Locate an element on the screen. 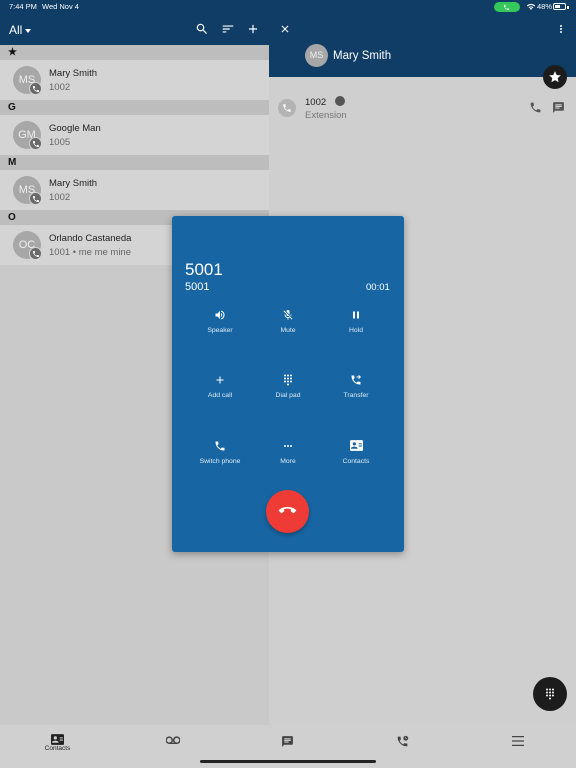  add-icon is located at coordinates (253, 29).